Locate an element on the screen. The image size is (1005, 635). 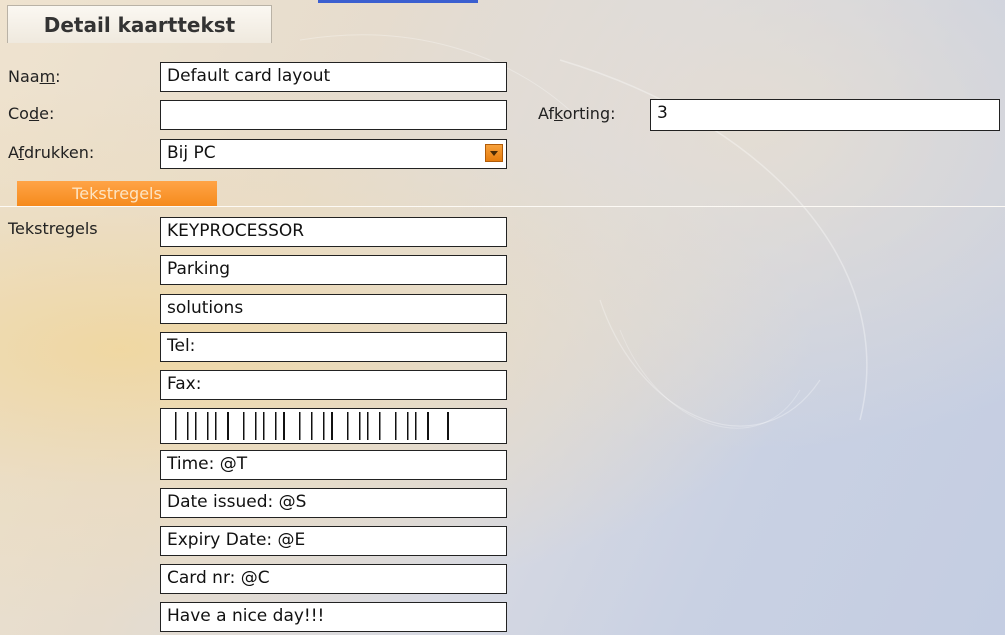
text-line-field: solutions is located at coordinates (333, 309).